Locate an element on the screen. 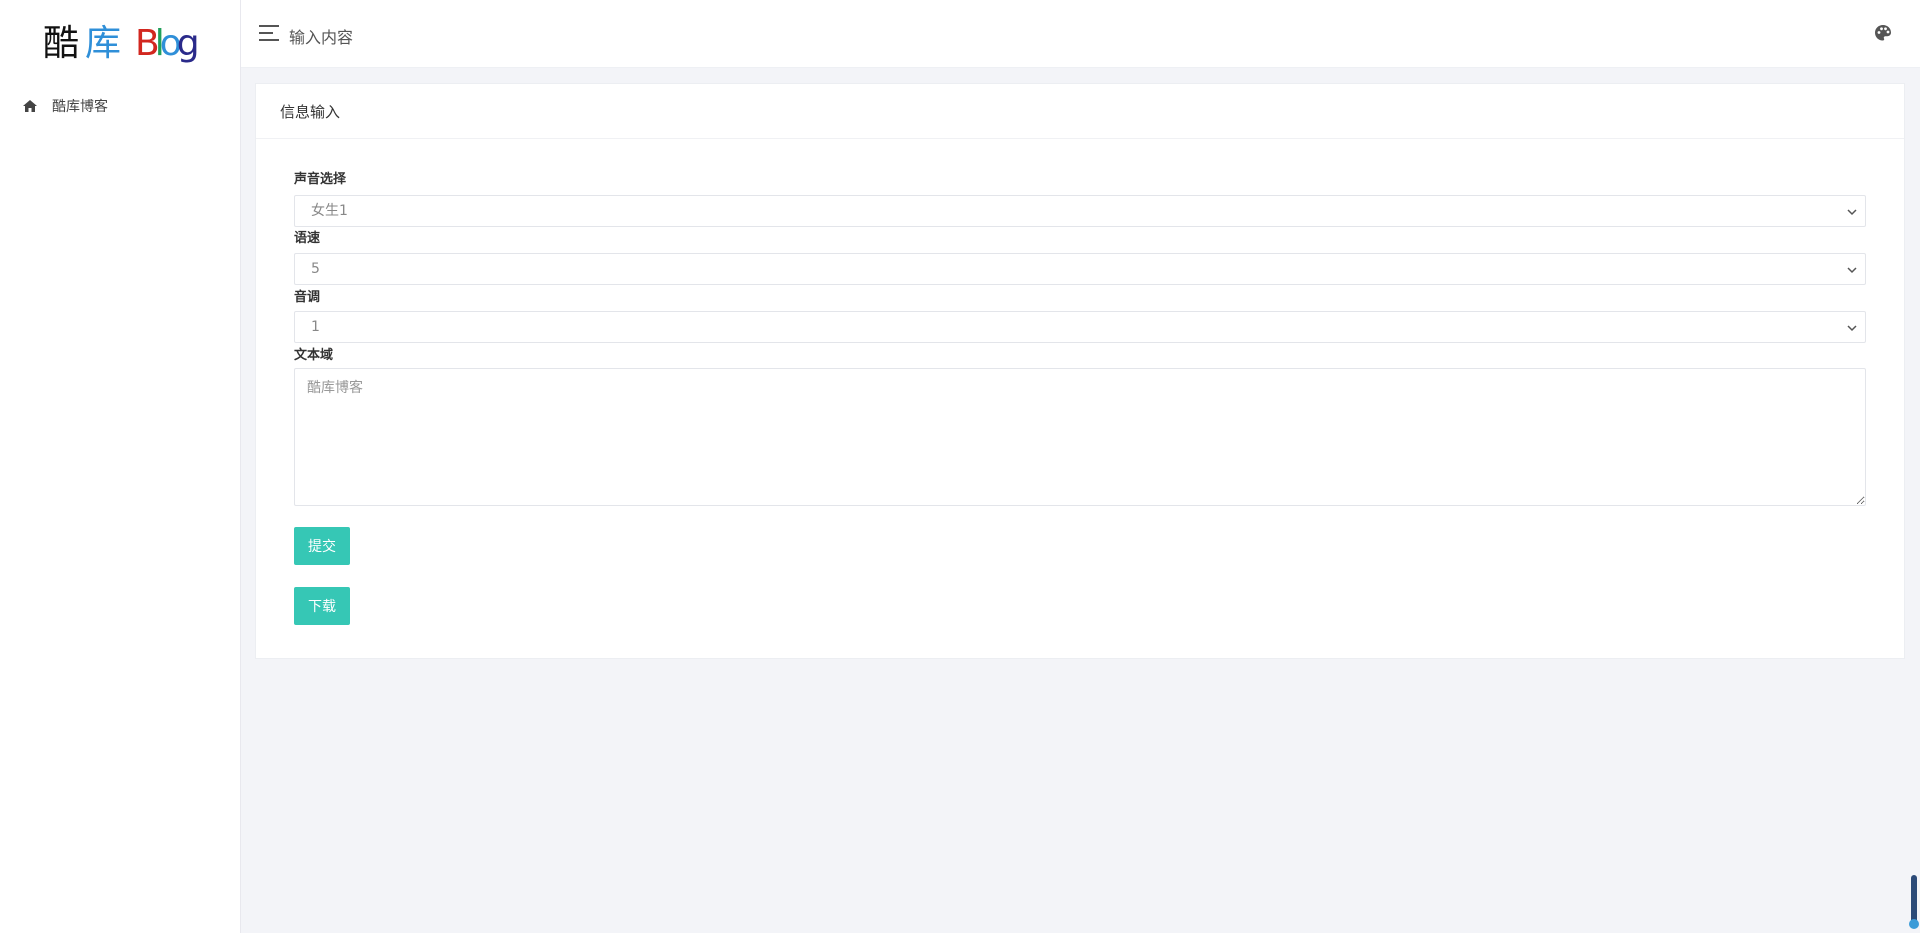 Image resolution: width=1920 pixels, height=933 pixels. scroll-indicator-dot is located at coordinates (1914, 924).